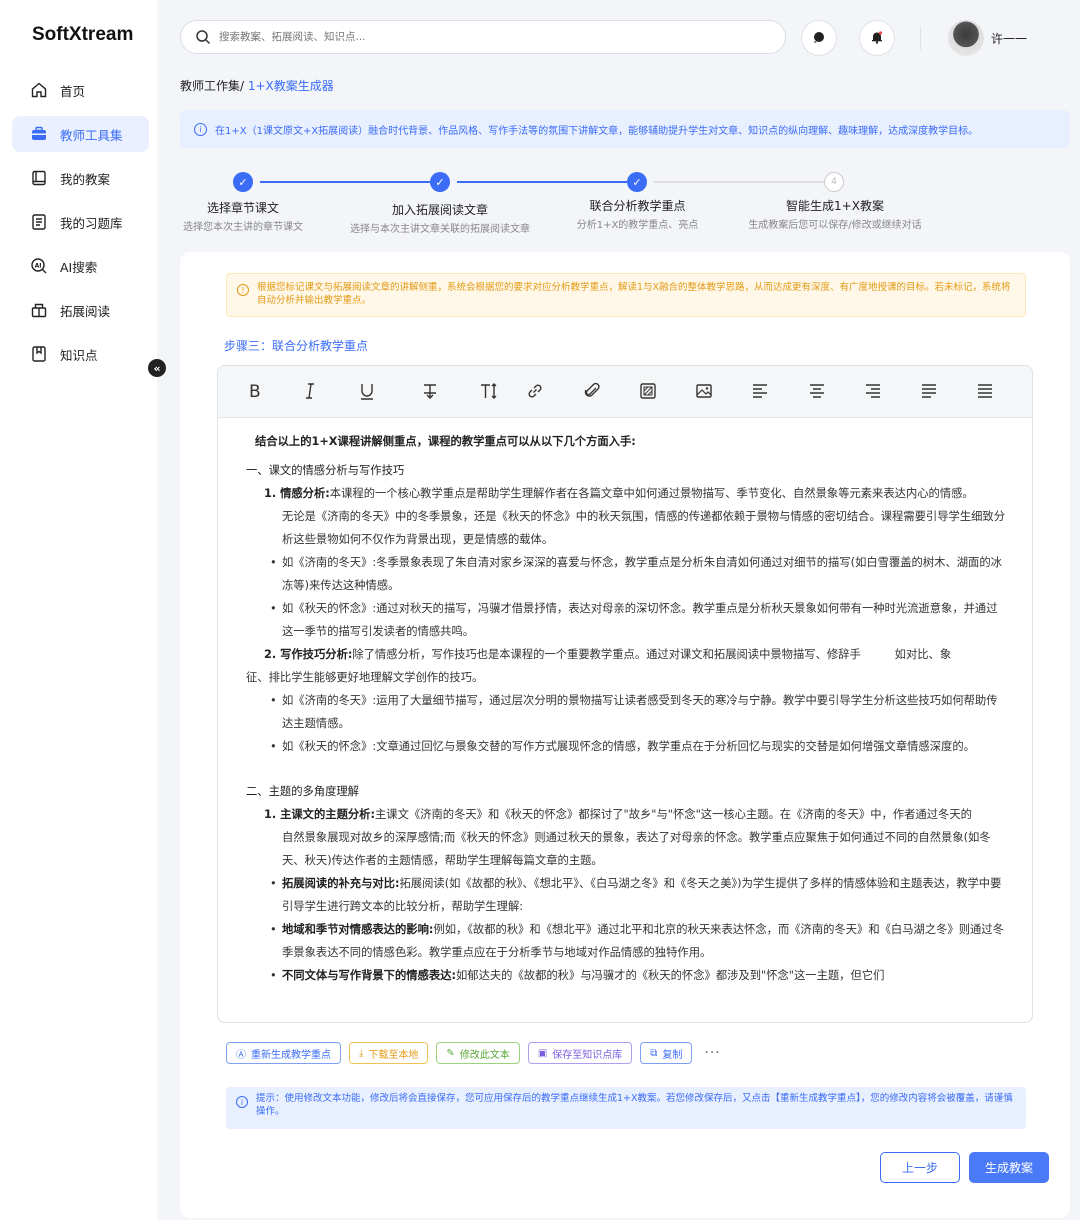 Image resolution: width=1080 pixels, height=1220 pixels. Describe the element at coordinates (966, 38) in the screenshot. I see `avatar` at that location.